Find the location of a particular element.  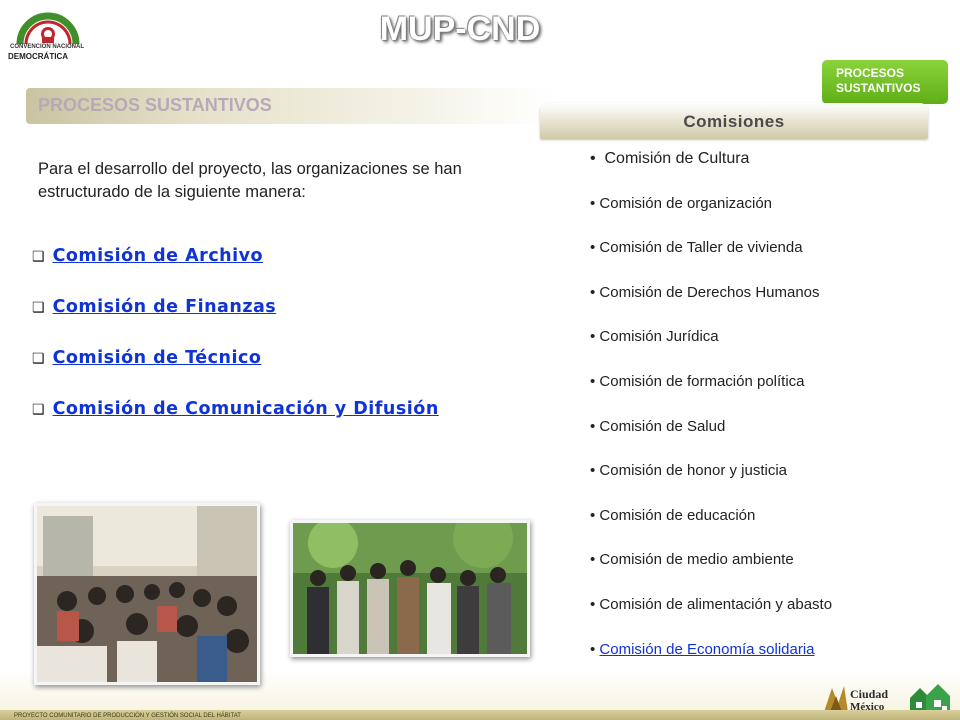

list-item: • Comisión de Cultura is located at coordinates (670, 158).